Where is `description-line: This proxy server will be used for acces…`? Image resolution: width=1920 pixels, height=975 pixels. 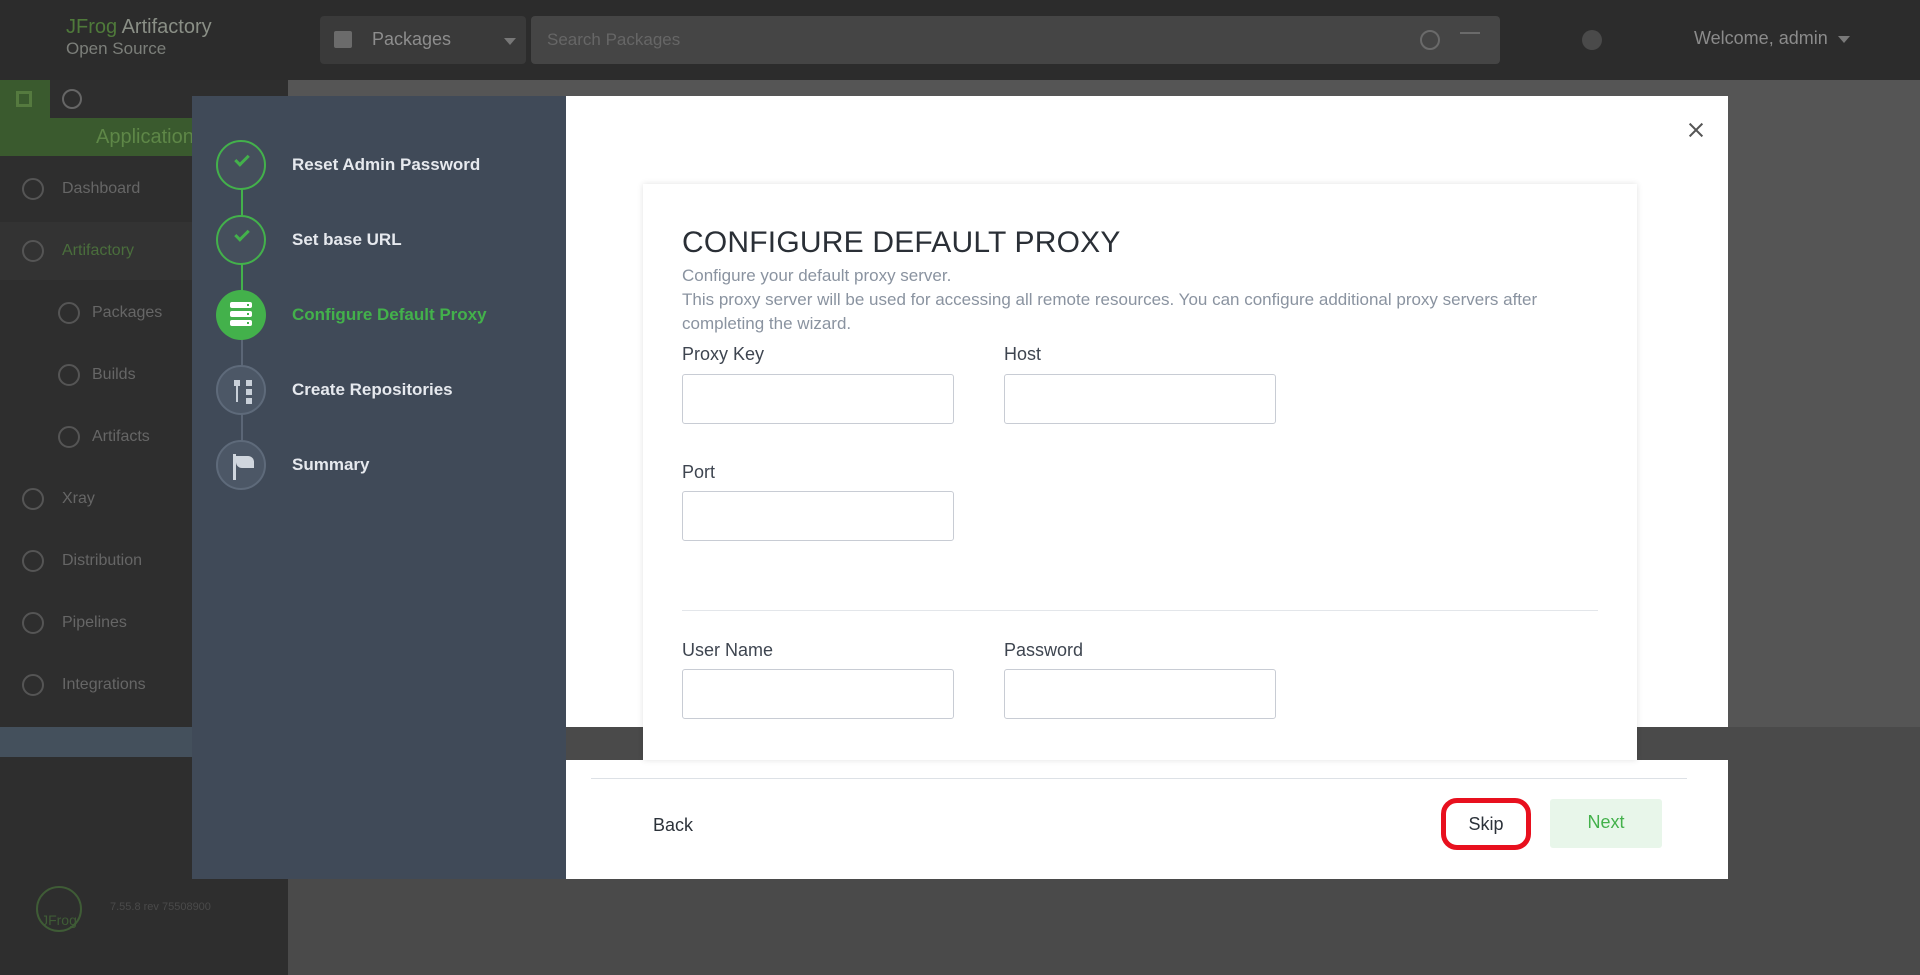
description-line: This proxy server will be used for acces… is located at coordinates (1110, 311).